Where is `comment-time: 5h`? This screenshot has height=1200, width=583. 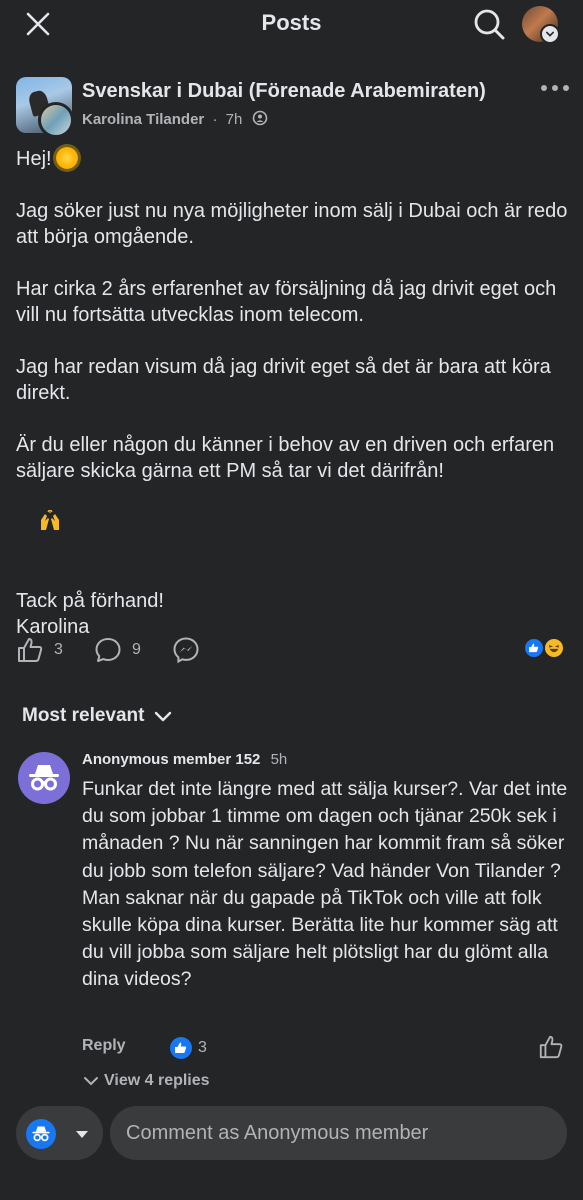 comment-time: 5h is located at coordinates (279, 759).